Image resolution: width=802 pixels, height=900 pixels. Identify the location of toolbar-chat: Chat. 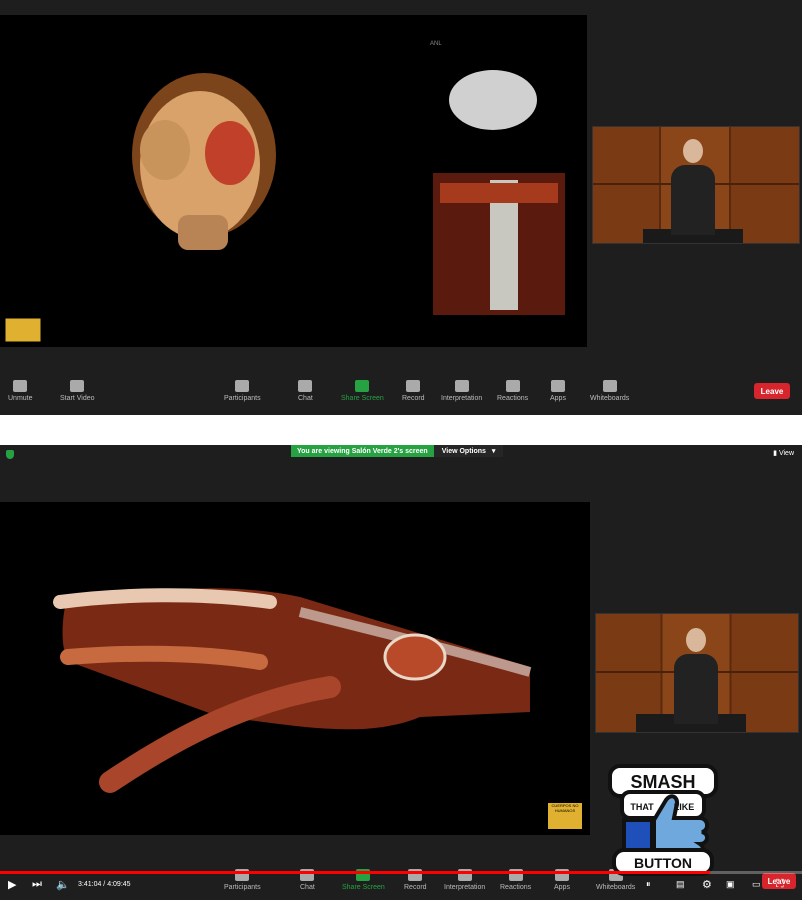
(305, 391).